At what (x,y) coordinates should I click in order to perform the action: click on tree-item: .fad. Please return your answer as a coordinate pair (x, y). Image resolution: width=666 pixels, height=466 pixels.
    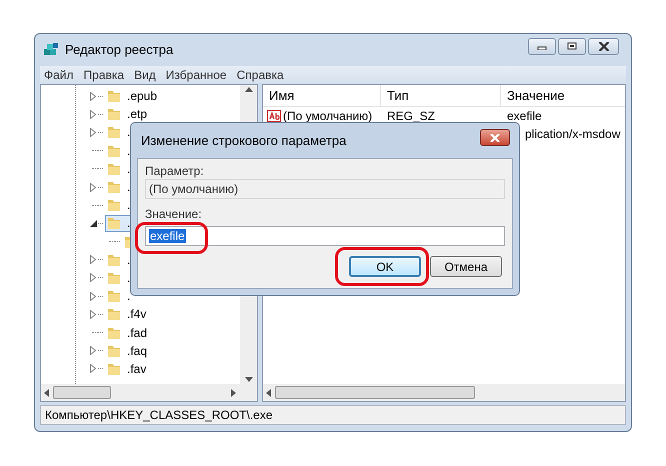
    Looking at the image, I should click on (127, 333).